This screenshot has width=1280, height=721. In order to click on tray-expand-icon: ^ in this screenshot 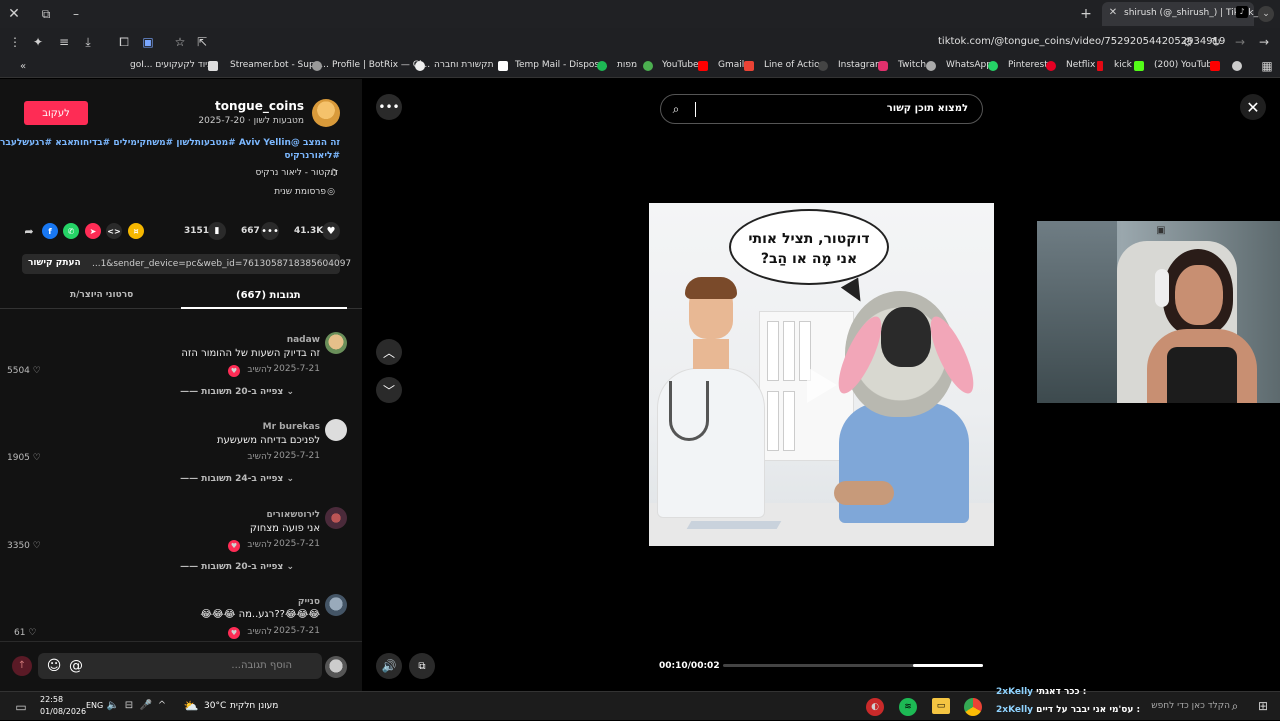, I will do `click(162, 706)`.